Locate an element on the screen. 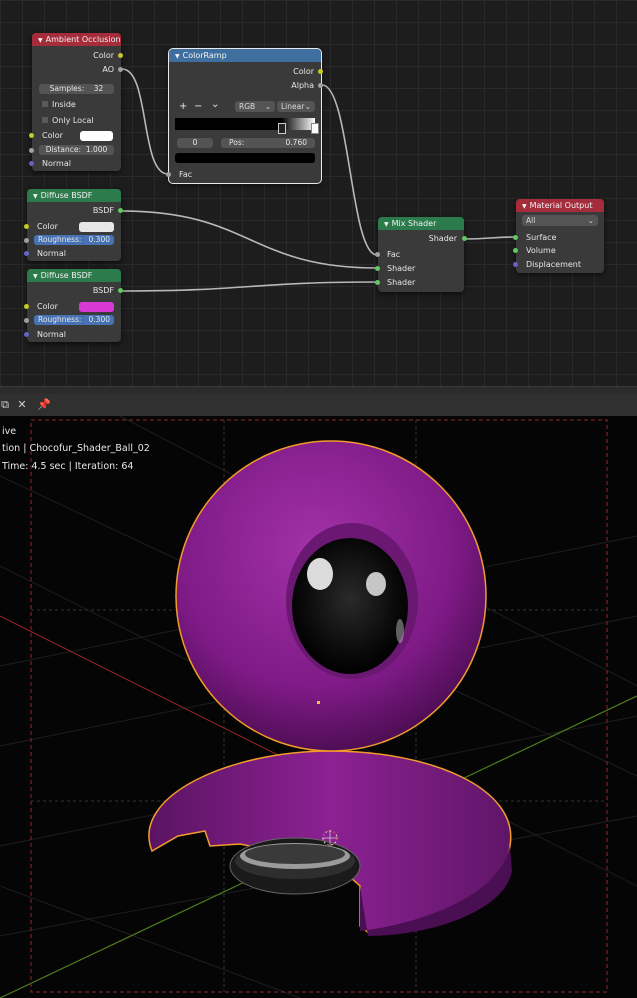 The width and height of the screenshot is (637, 998). ramp-menu-chevron-icon: ⌄ is located at coordinates (215, 104).